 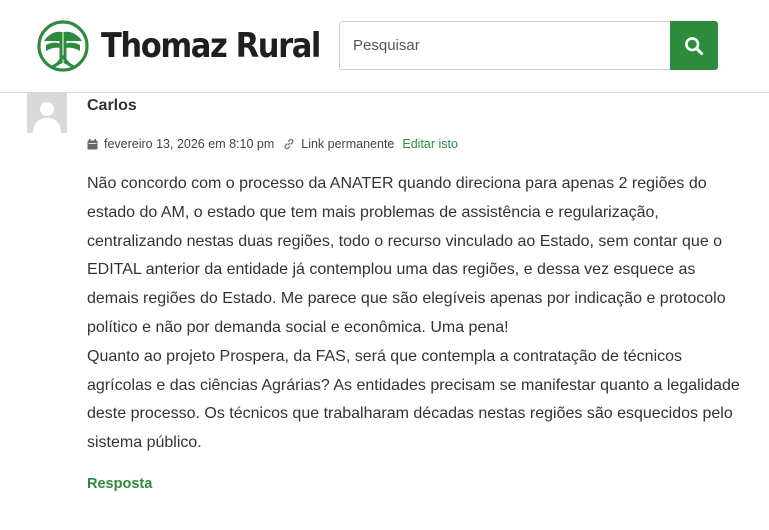 What do you see at coordinates (504, 45) in the screenshot?
I see `search-input` at bounding box center [504, 45].